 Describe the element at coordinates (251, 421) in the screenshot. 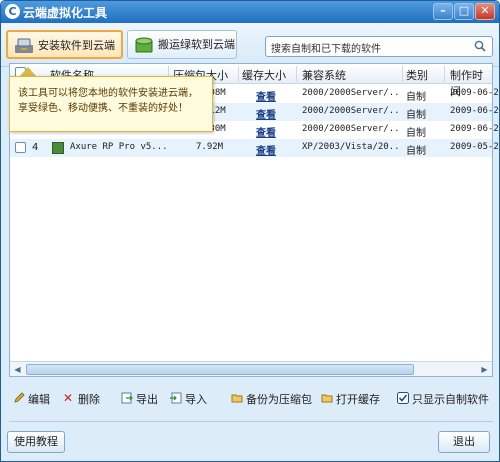

I see `divider` at that location.